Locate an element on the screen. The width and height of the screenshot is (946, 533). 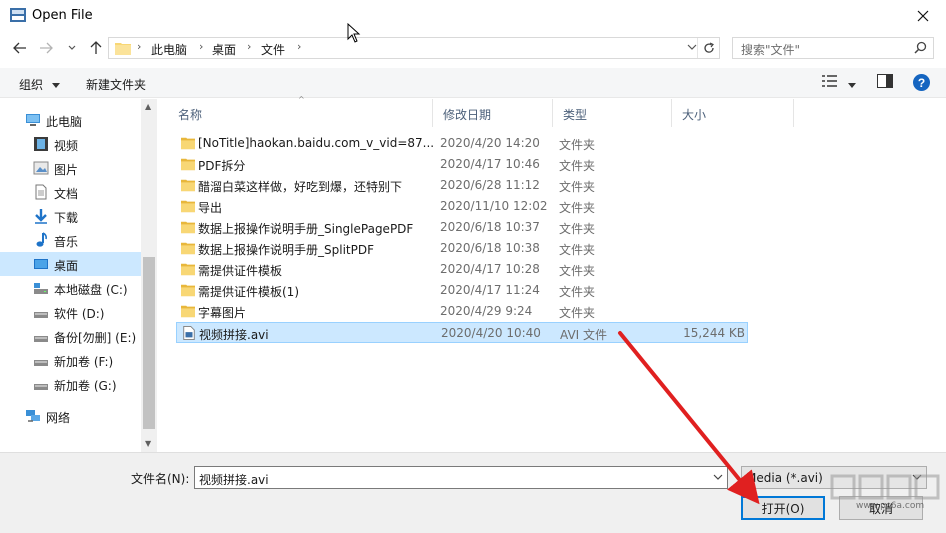
view-options-button is located at coordinates (830, 82).